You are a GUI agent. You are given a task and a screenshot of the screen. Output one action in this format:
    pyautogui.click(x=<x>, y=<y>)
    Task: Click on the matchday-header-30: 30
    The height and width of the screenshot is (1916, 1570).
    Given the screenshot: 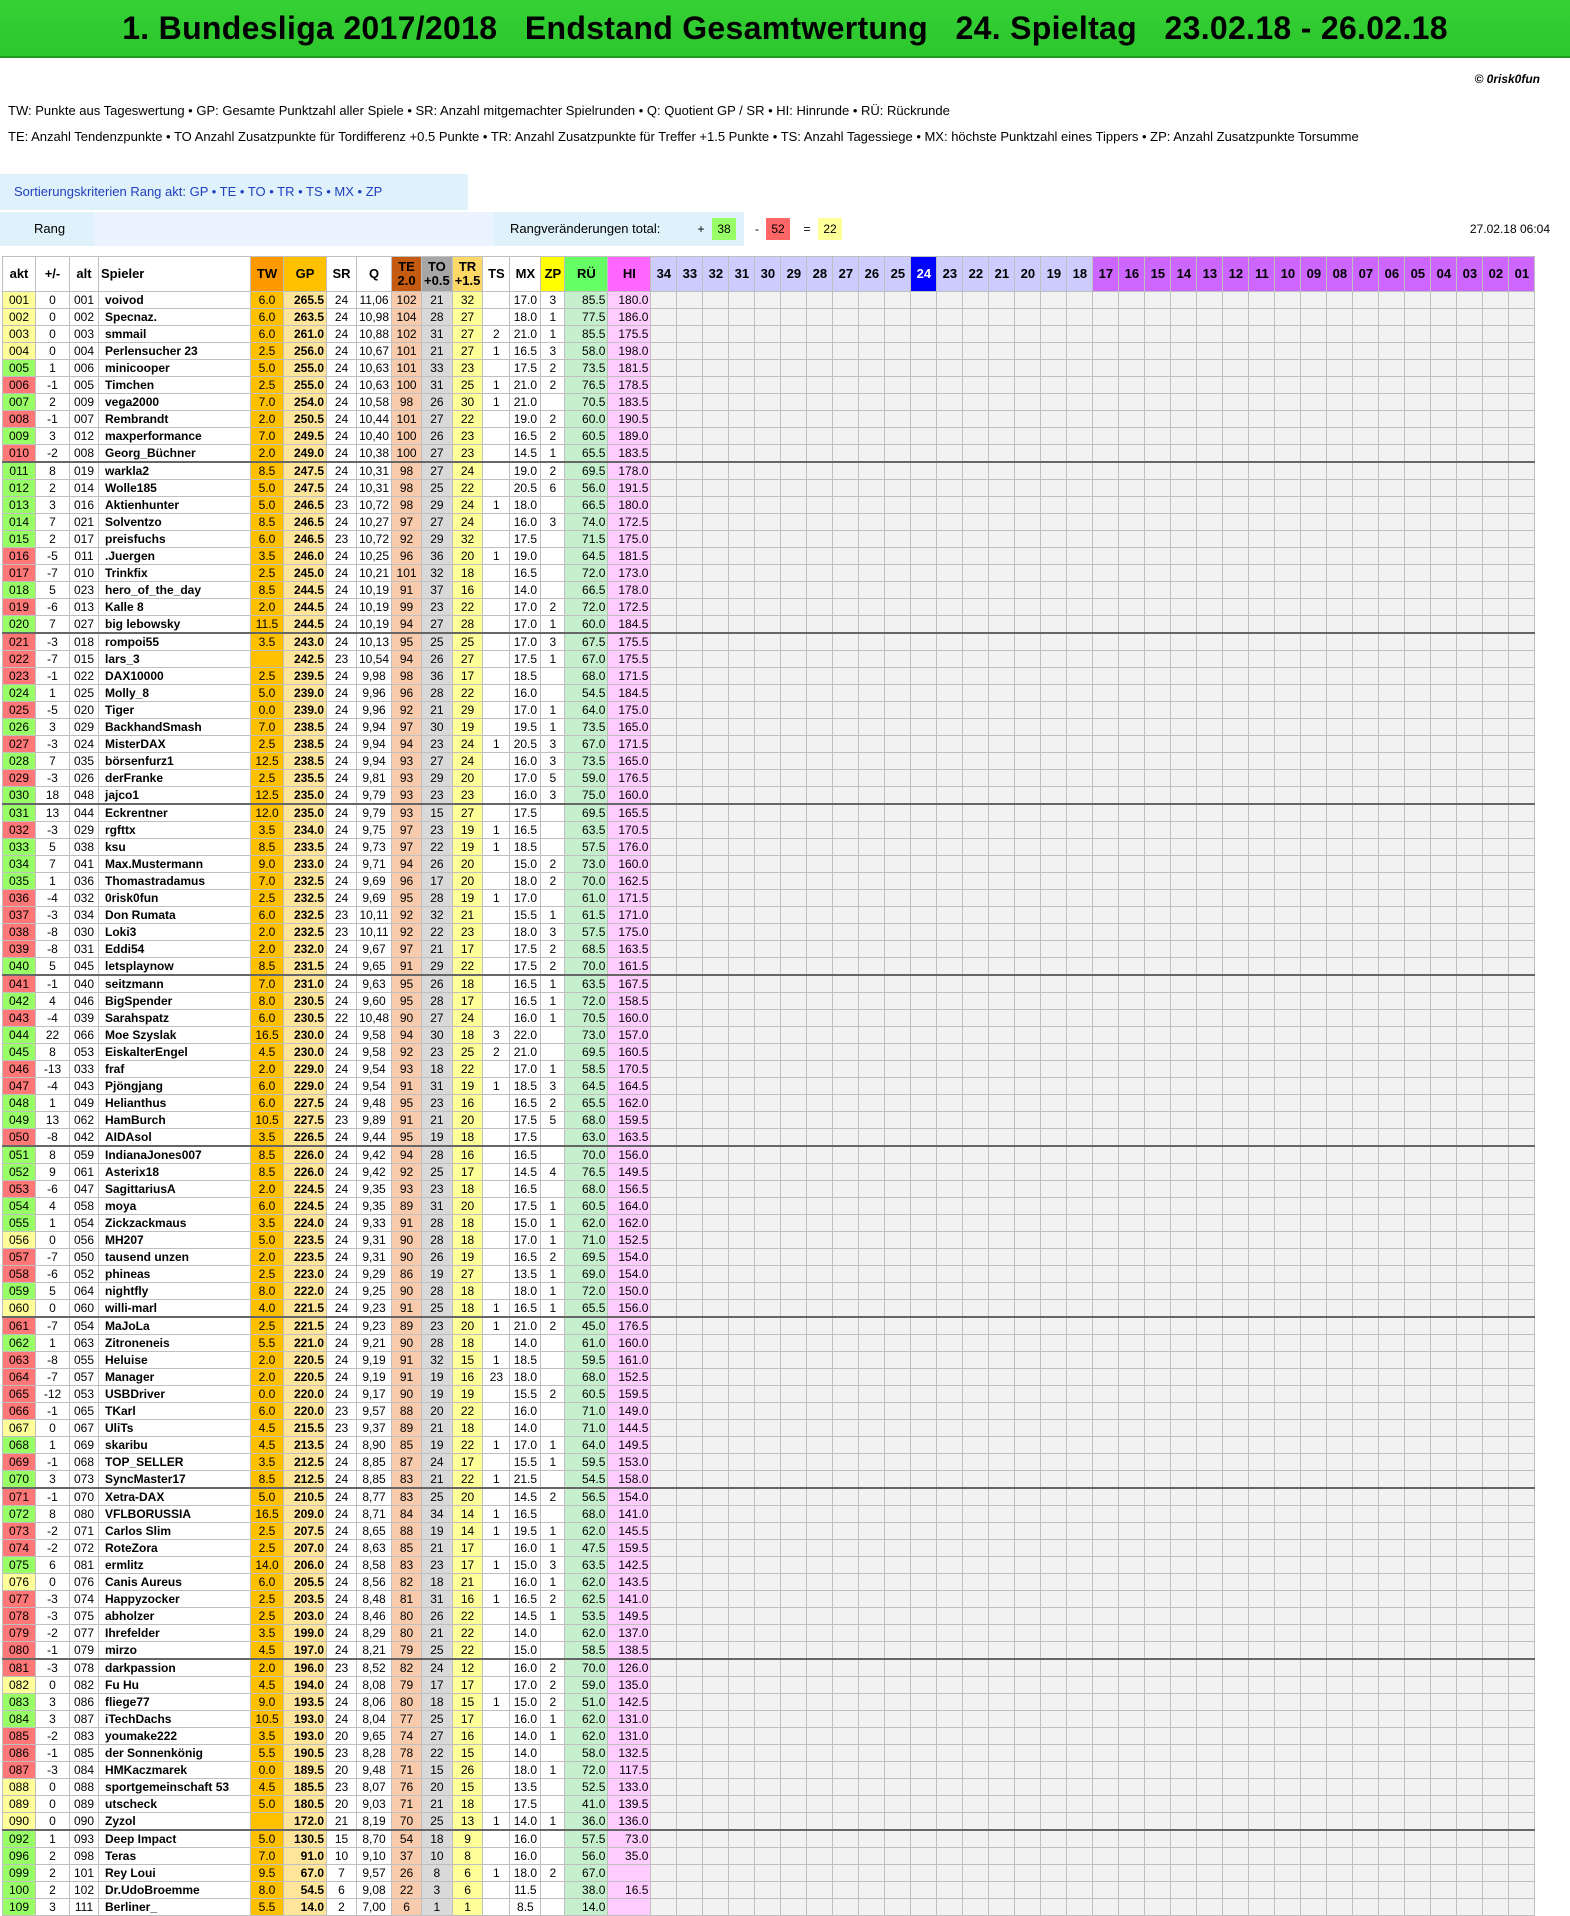 What is the action you would take?
    pyautogui.click(x=768, y=274)
    